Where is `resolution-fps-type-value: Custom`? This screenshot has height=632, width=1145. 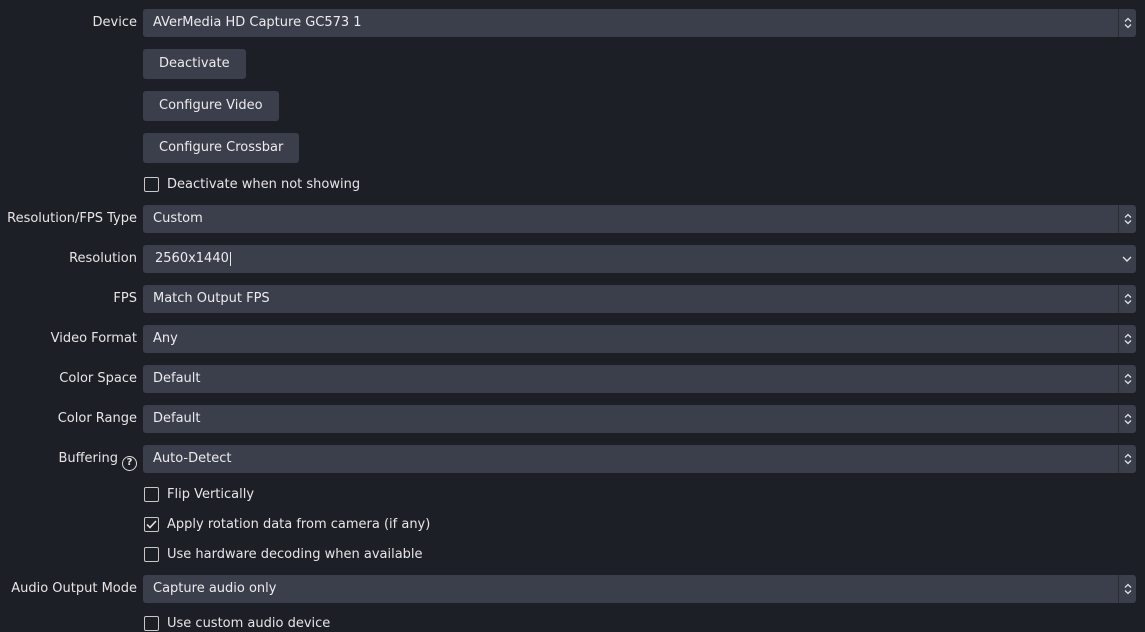
resolution-fps-type-value: Custom is located at coordinates (178, 218).